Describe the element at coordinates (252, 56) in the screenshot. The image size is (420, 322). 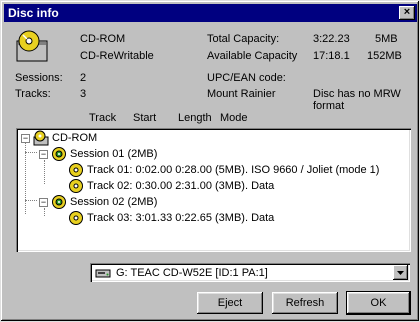
I see `available-capacity-label: Available Capacity` at that location.